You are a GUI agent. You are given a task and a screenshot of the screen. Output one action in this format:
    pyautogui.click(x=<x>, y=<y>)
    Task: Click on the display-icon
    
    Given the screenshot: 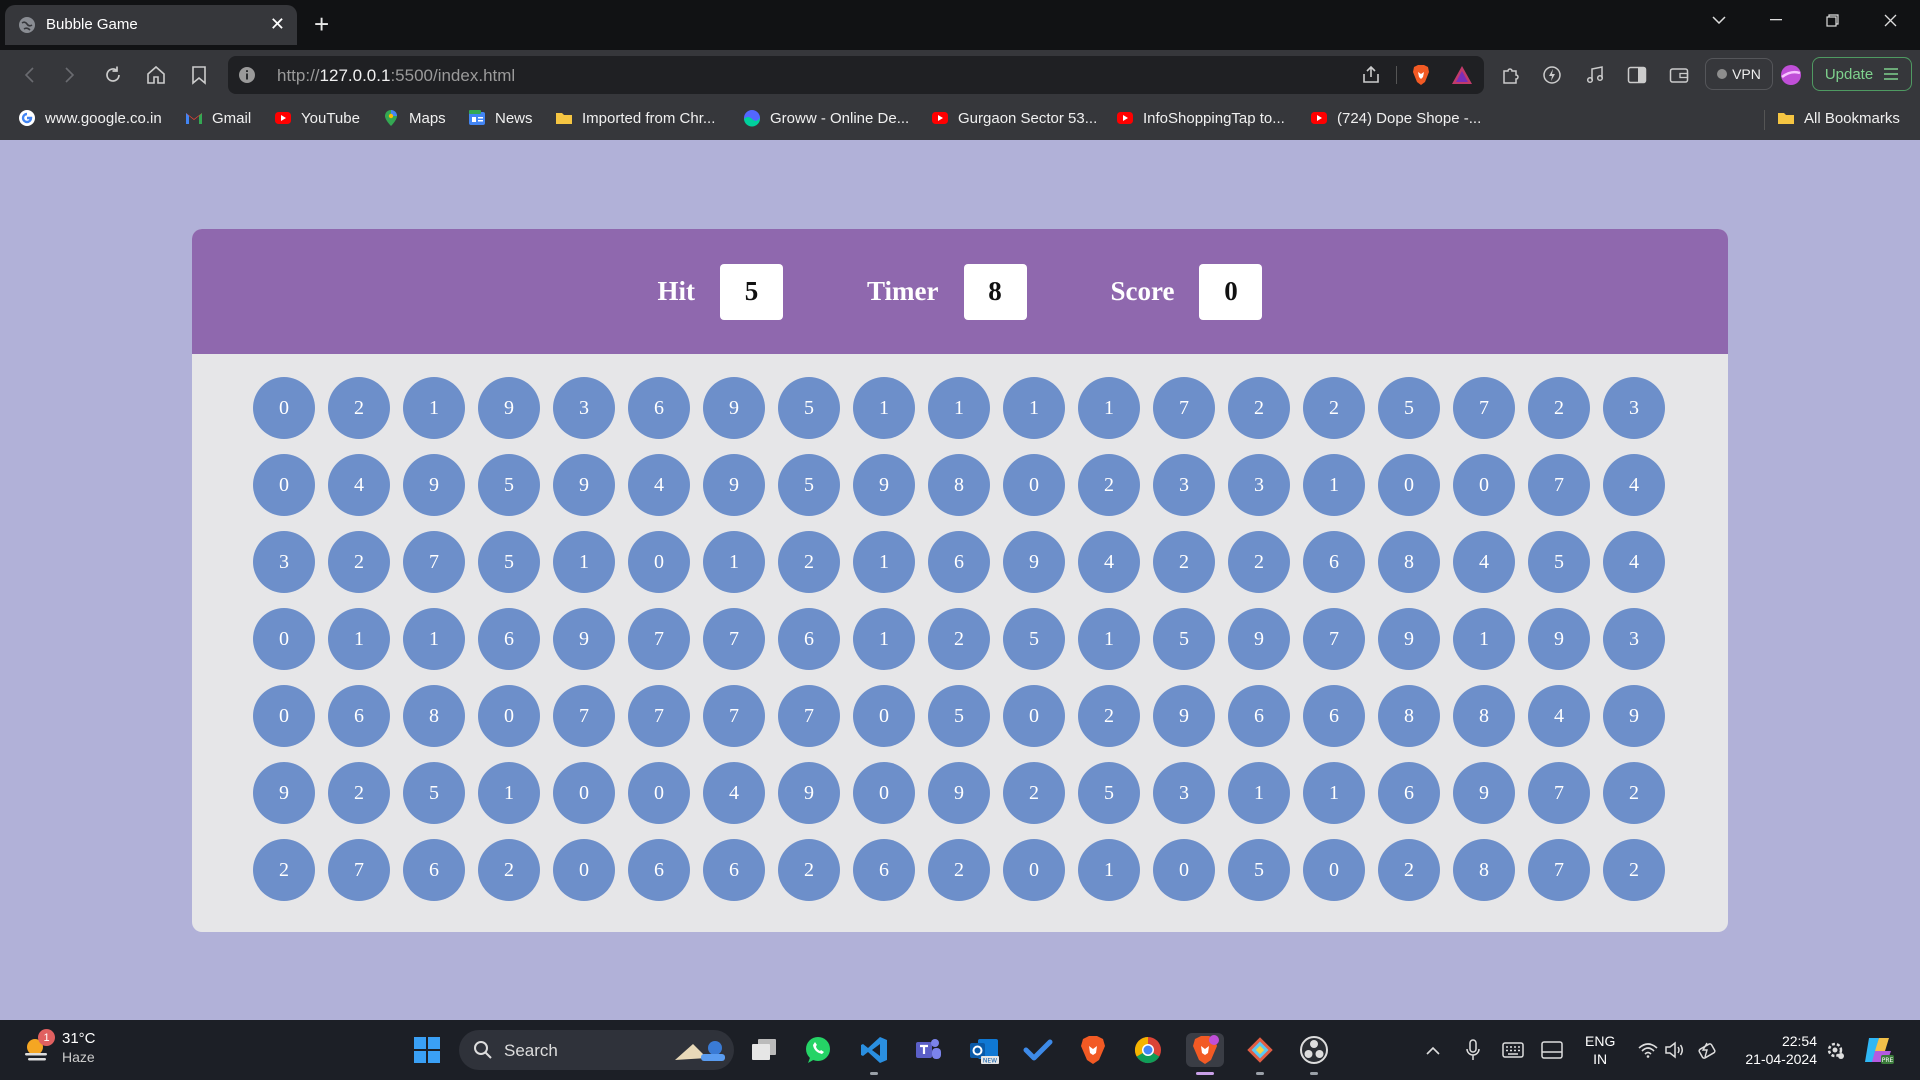 What is the action you would take?
    pyautogui.click(x=1552, y=1050)
    